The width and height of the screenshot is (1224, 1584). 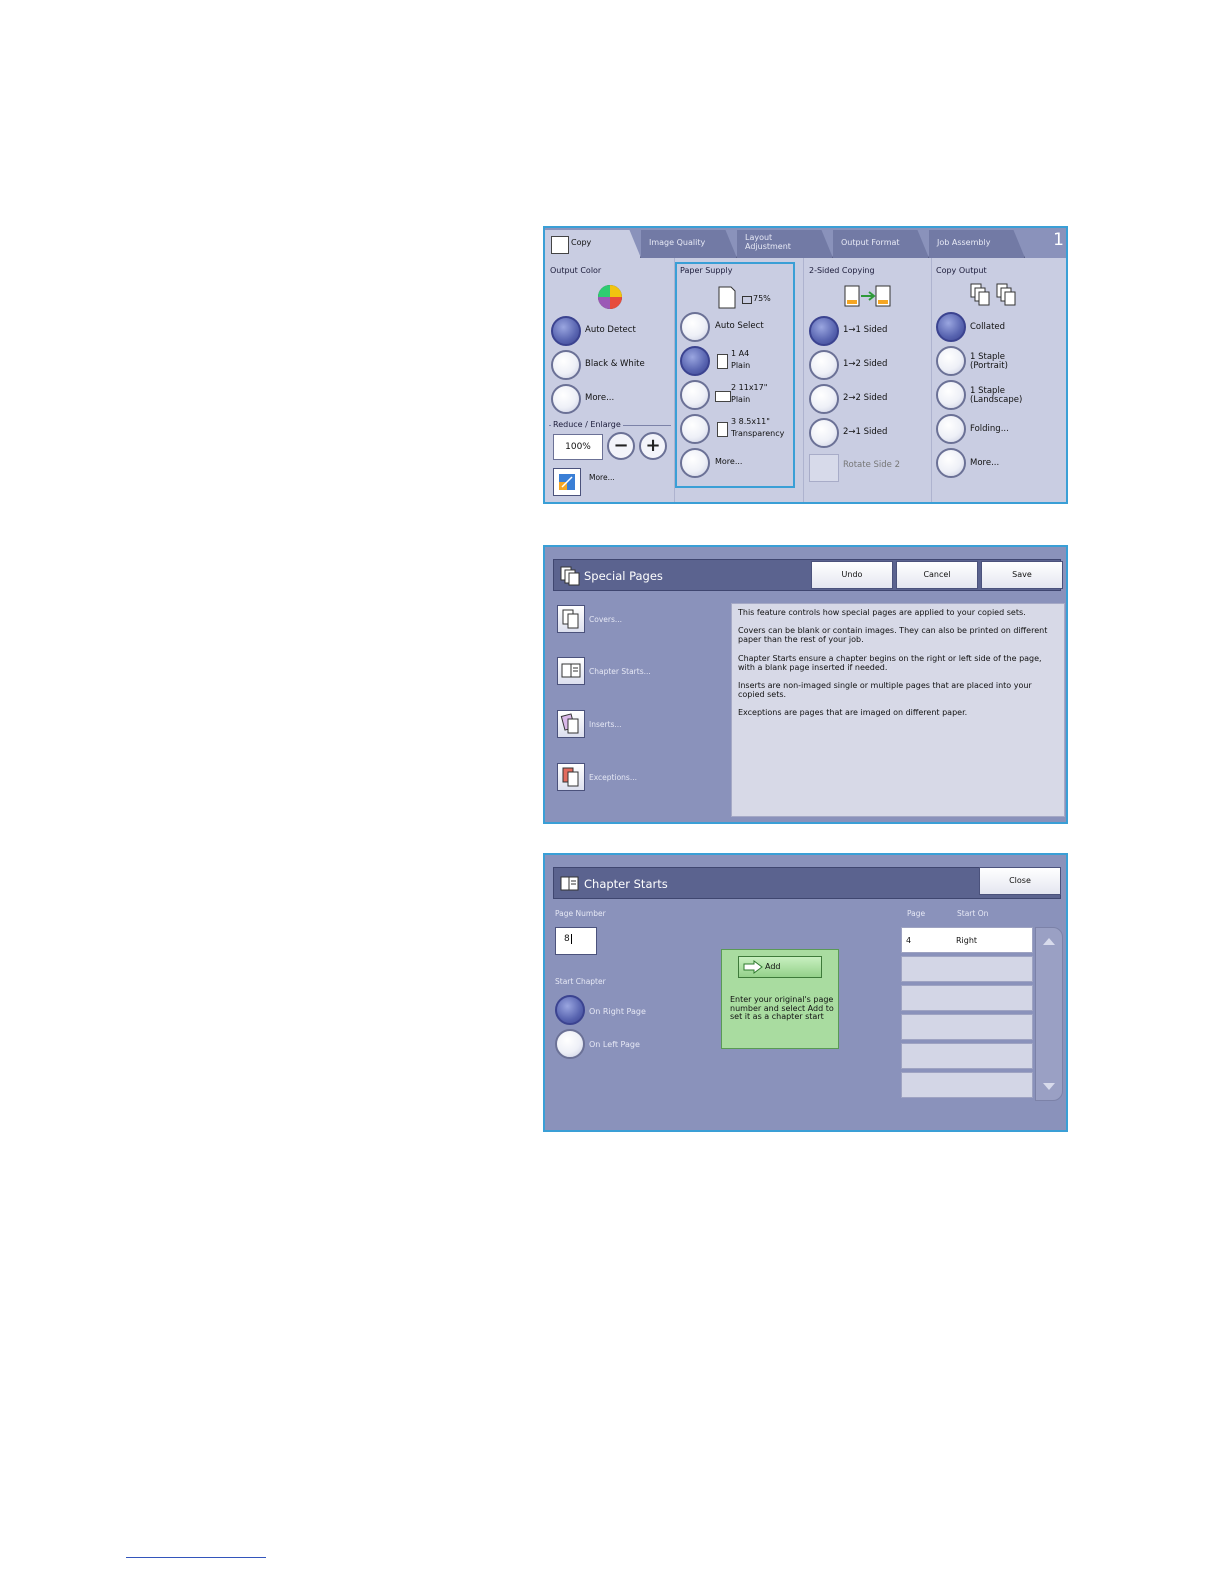 What do you see at coordinates (951, 429) in the screenshot?
I see `radio-folding` at bounding box center [951, 429].